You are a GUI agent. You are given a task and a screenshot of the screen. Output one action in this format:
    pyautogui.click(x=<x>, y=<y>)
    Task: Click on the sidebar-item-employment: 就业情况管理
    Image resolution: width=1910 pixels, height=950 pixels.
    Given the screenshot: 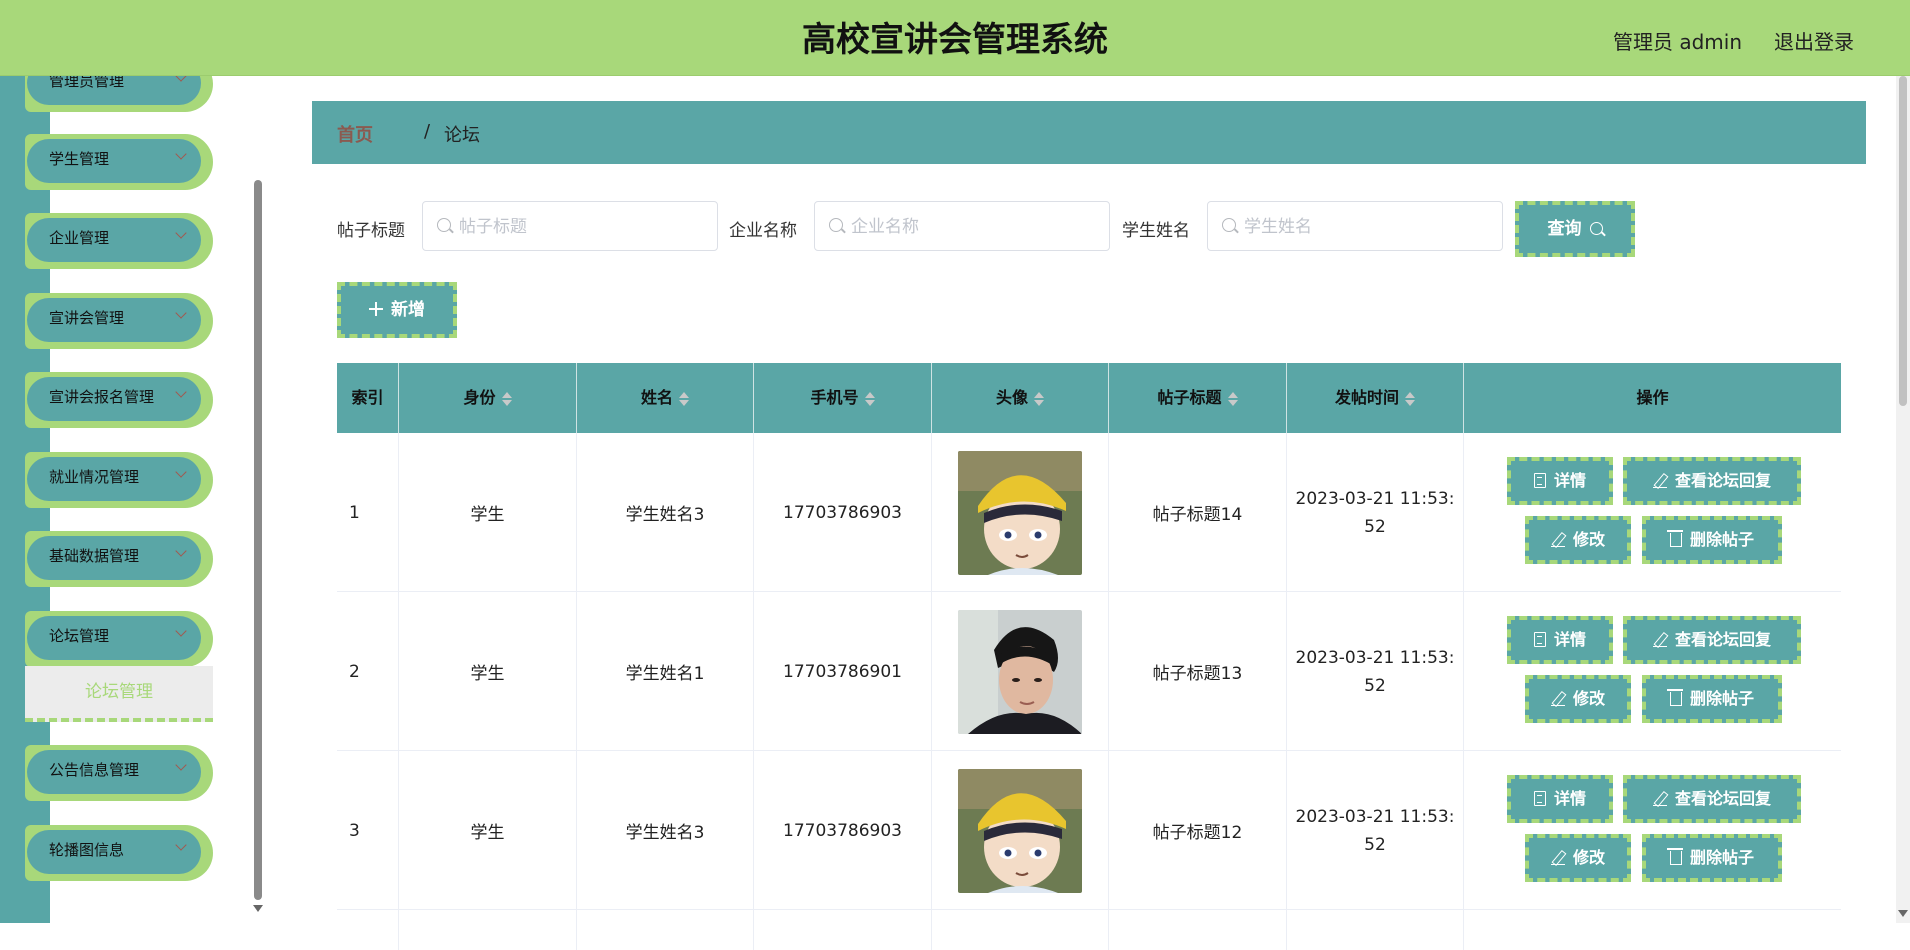 What is the action you would take?
    pyautogui.click(x=119, y=480)
    